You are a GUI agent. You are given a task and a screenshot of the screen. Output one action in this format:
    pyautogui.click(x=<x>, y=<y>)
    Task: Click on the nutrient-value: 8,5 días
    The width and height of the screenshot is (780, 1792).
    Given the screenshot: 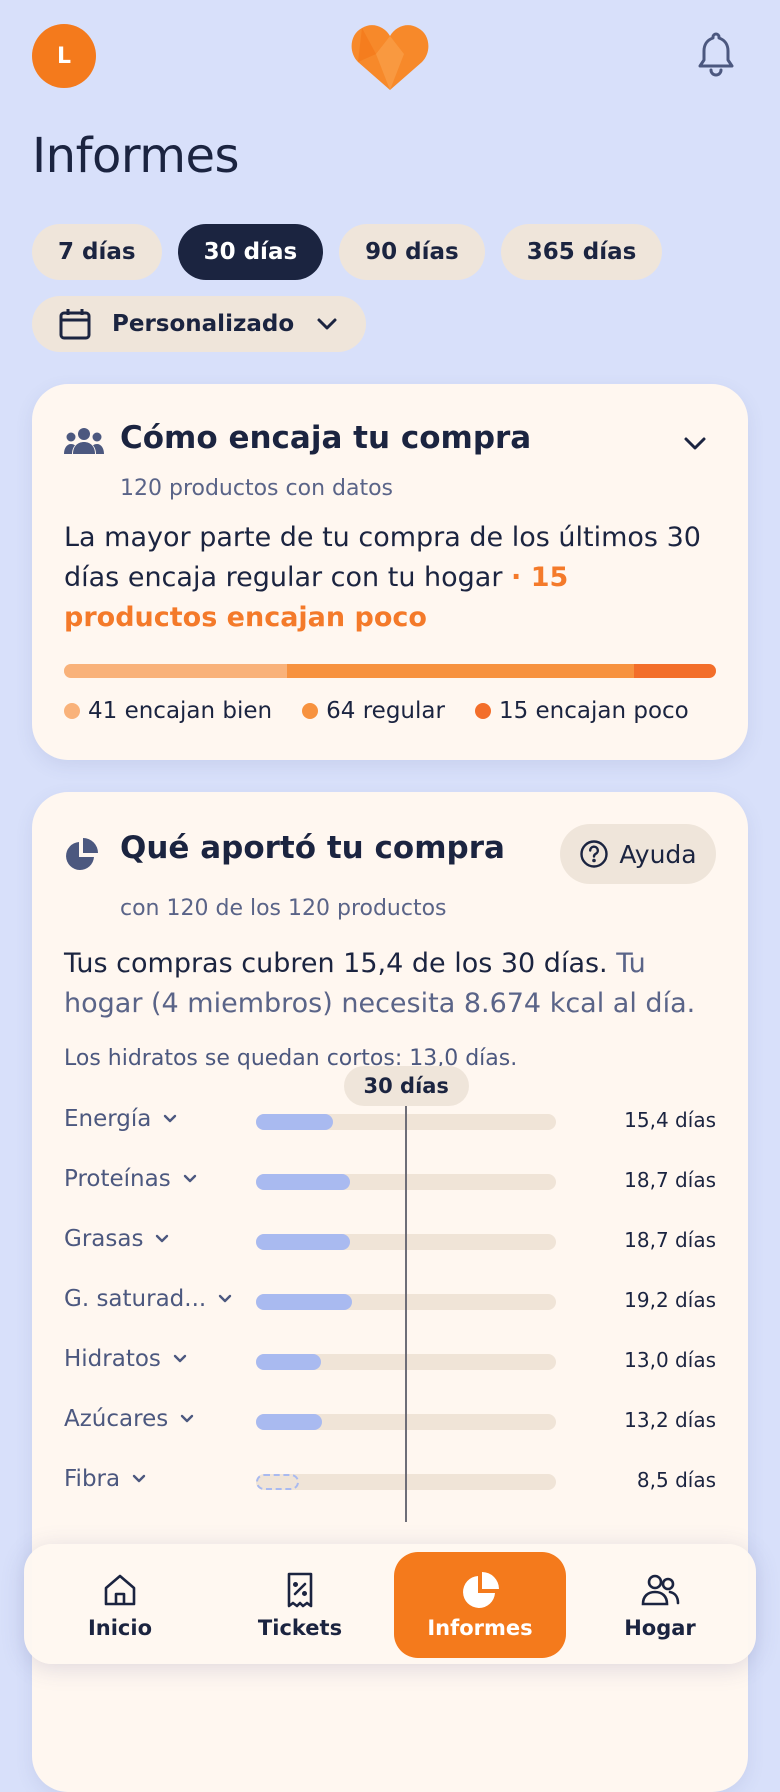 What is the action you would take?
    pyautogui.click(x=676, y=1480)
    